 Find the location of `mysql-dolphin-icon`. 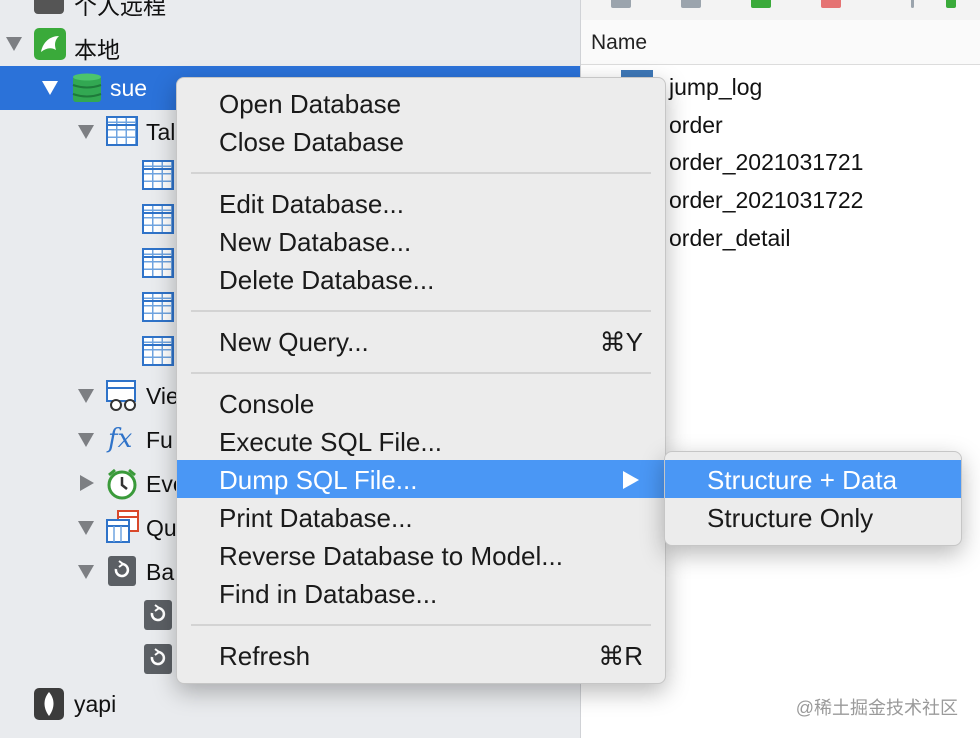

mysql-dolphin-icon is located at coordinates (50, 44).